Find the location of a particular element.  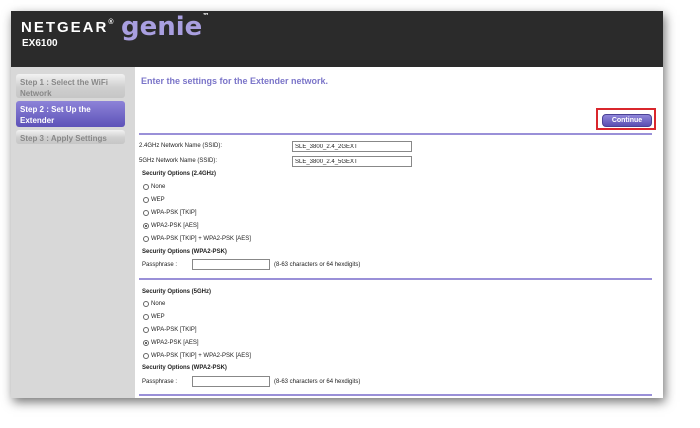

radio-24-wpa-wpa2-mixed is located at coordinates (146, 239).